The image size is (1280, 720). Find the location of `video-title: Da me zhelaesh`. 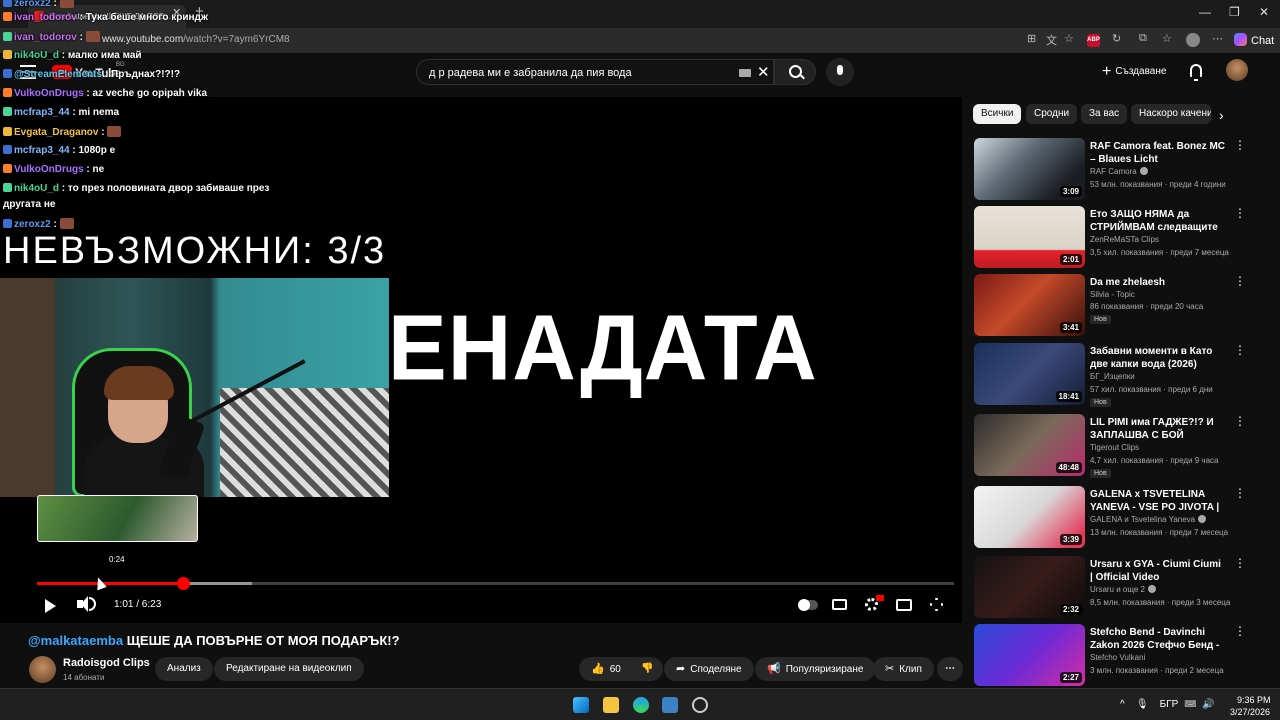

video-title: Da me zhelaesh is located at coordinates (1158, 282).